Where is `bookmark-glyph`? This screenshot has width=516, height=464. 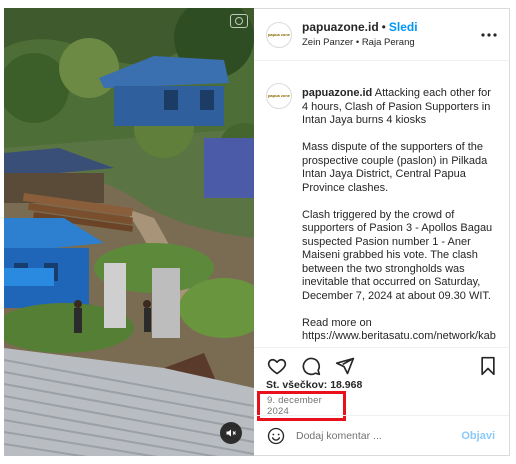 bookmark-glyph is located at coordinates (488, 365).